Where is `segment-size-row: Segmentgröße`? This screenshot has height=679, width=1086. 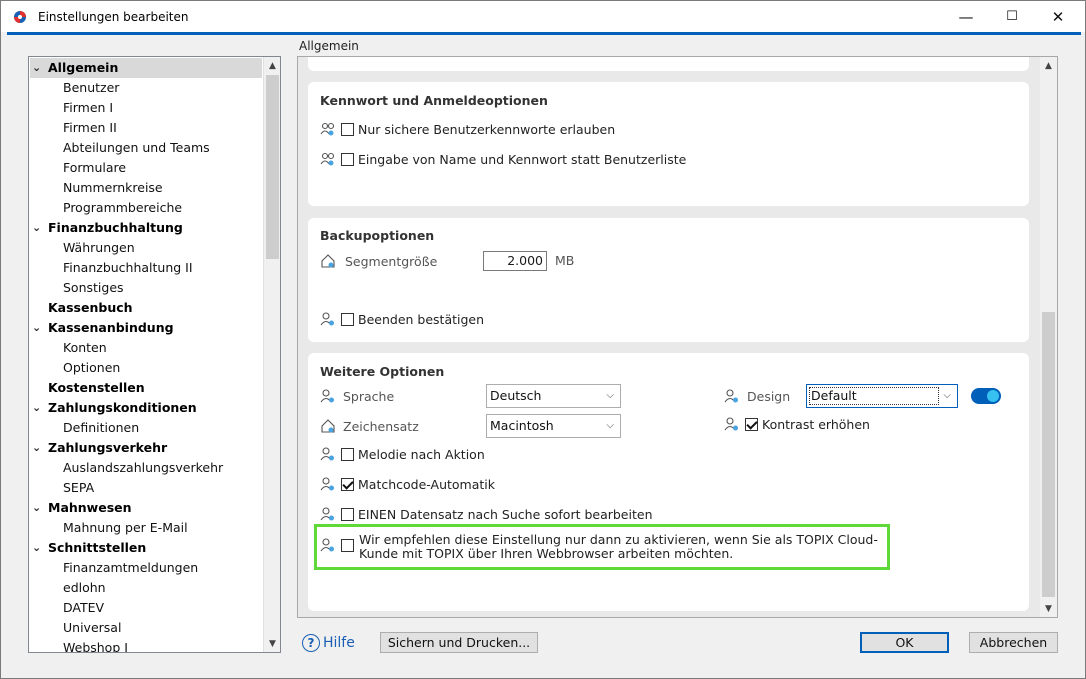
segment-size-row: Segmentgröße is located at coordinates (378, 261).